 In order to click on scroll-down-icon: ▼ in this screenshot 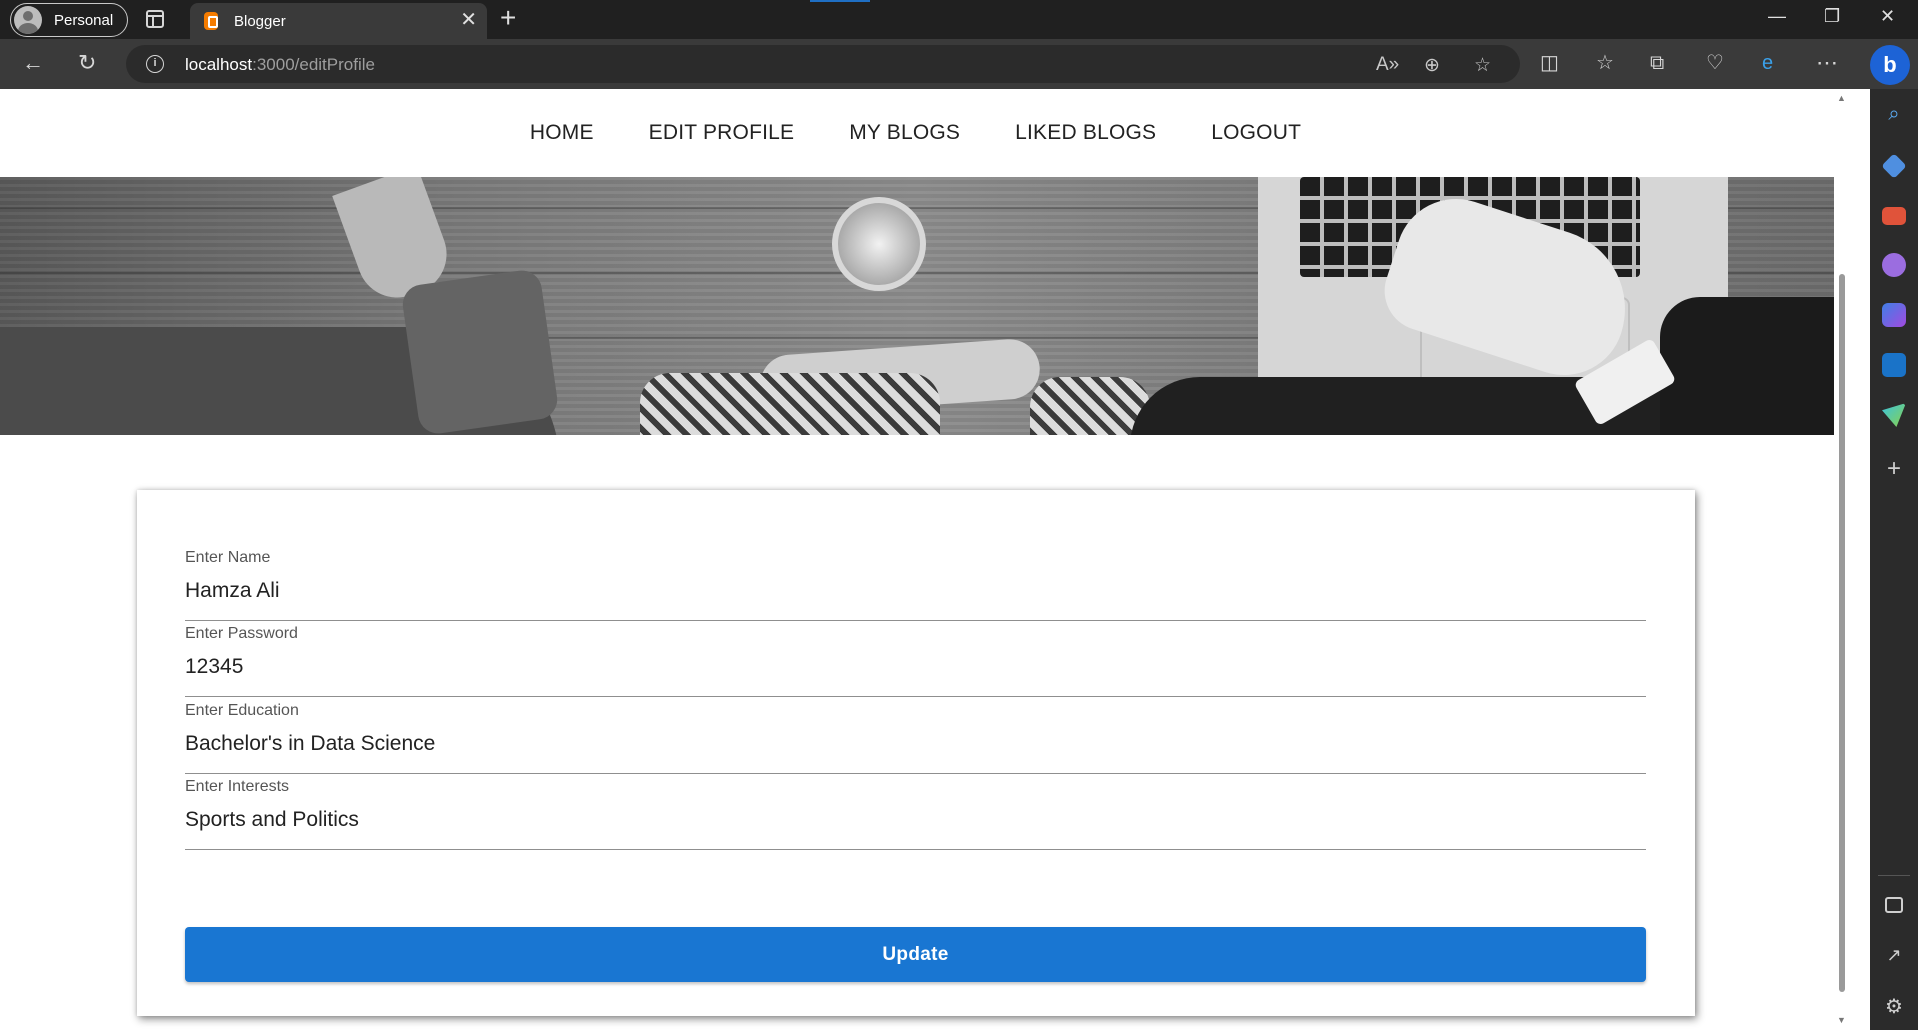, I will do `click(1841, 1020)`.